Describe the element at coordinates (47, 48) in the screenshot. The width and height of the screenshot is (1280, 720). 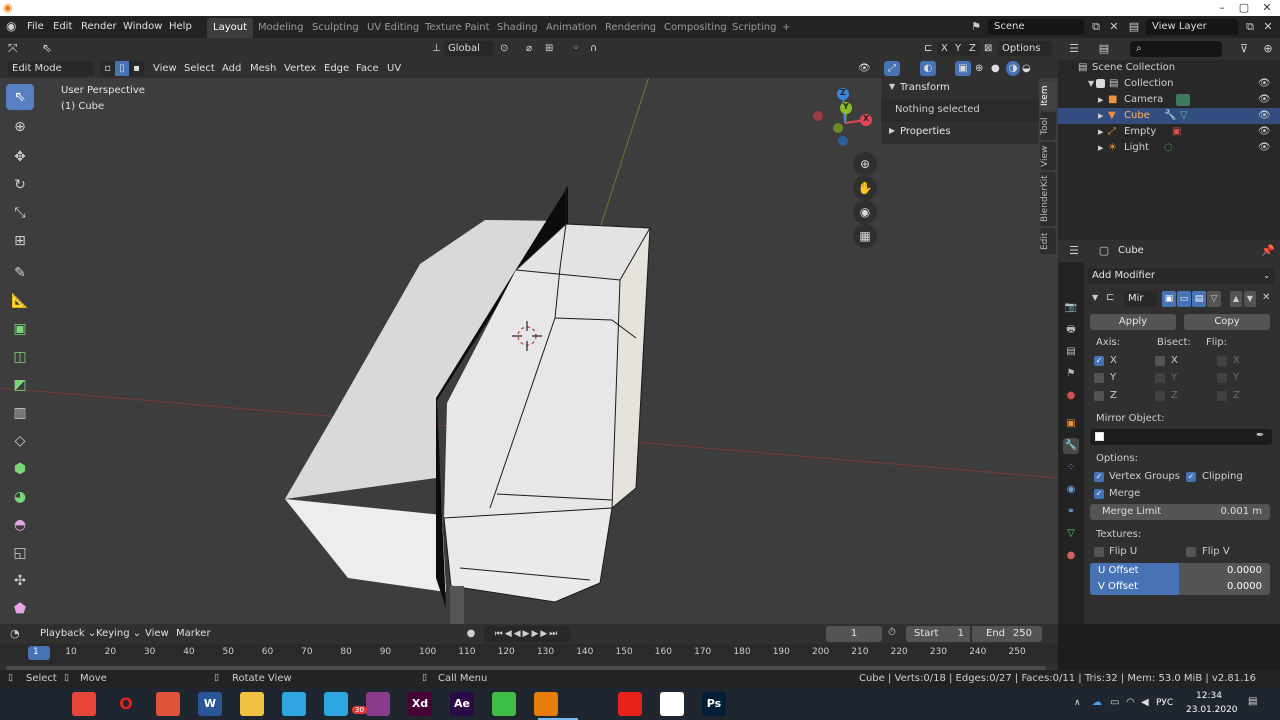
I see `tool-settings-icon: ⇖` at that location.